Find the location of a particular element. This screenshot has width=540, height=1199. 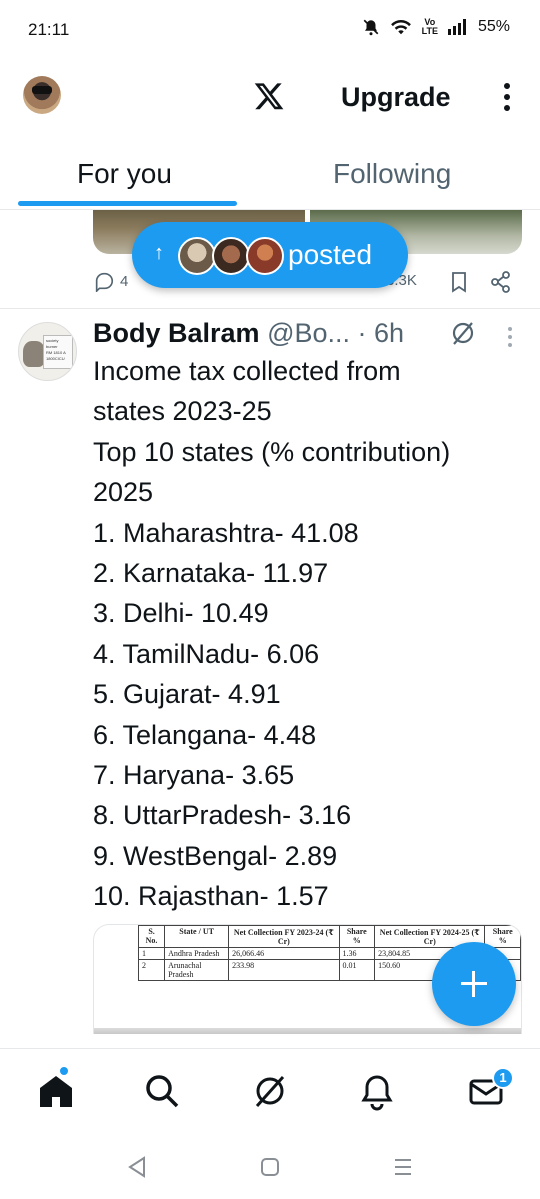

tab-for-you: For you is located at coordinates (124, 174).